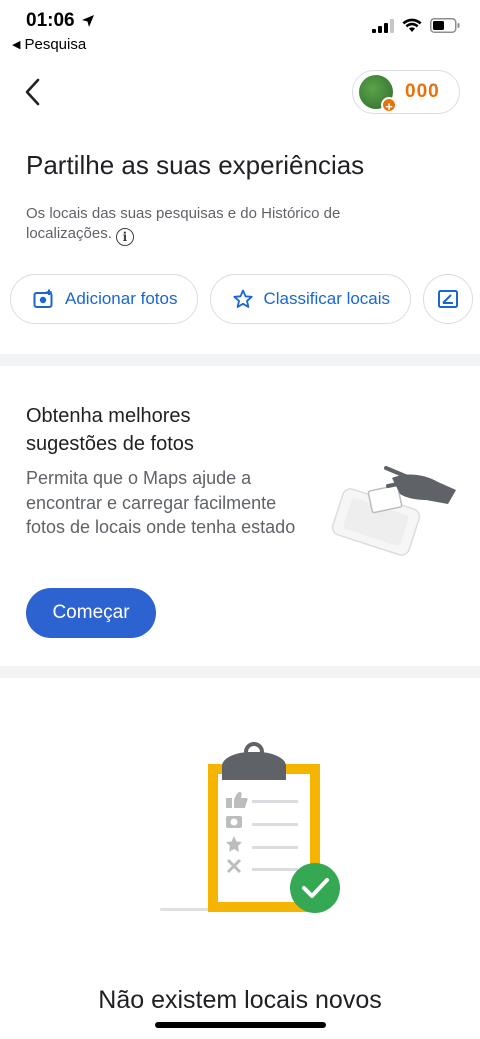  What do you see at coordinates (389, 105) in the screenshot?
I see `add-icon: +` at bounding box center [389, 105].